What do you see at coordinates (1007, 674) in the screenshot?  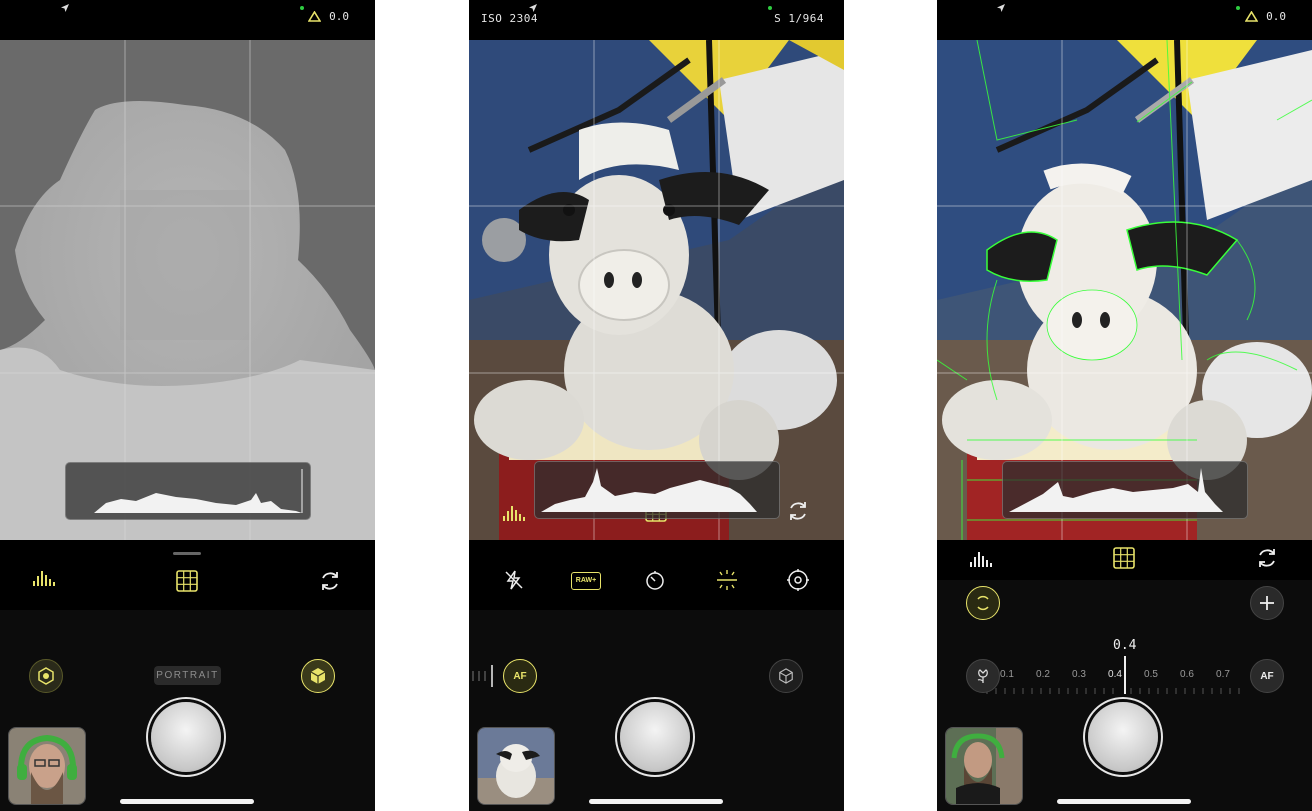 I see `scale-label: 0.1` at bounding box center [1007, 674].